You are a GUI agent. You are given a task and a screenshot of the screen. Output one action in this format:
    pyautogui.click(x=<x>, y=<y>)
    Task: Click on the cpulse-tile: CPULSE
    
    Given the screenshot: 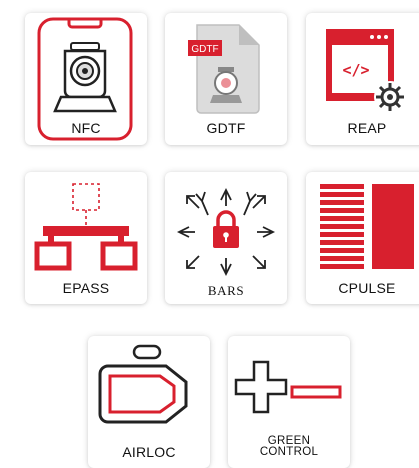 What is the action you would take?
    pyautogui.click(x=362, y=238)
    